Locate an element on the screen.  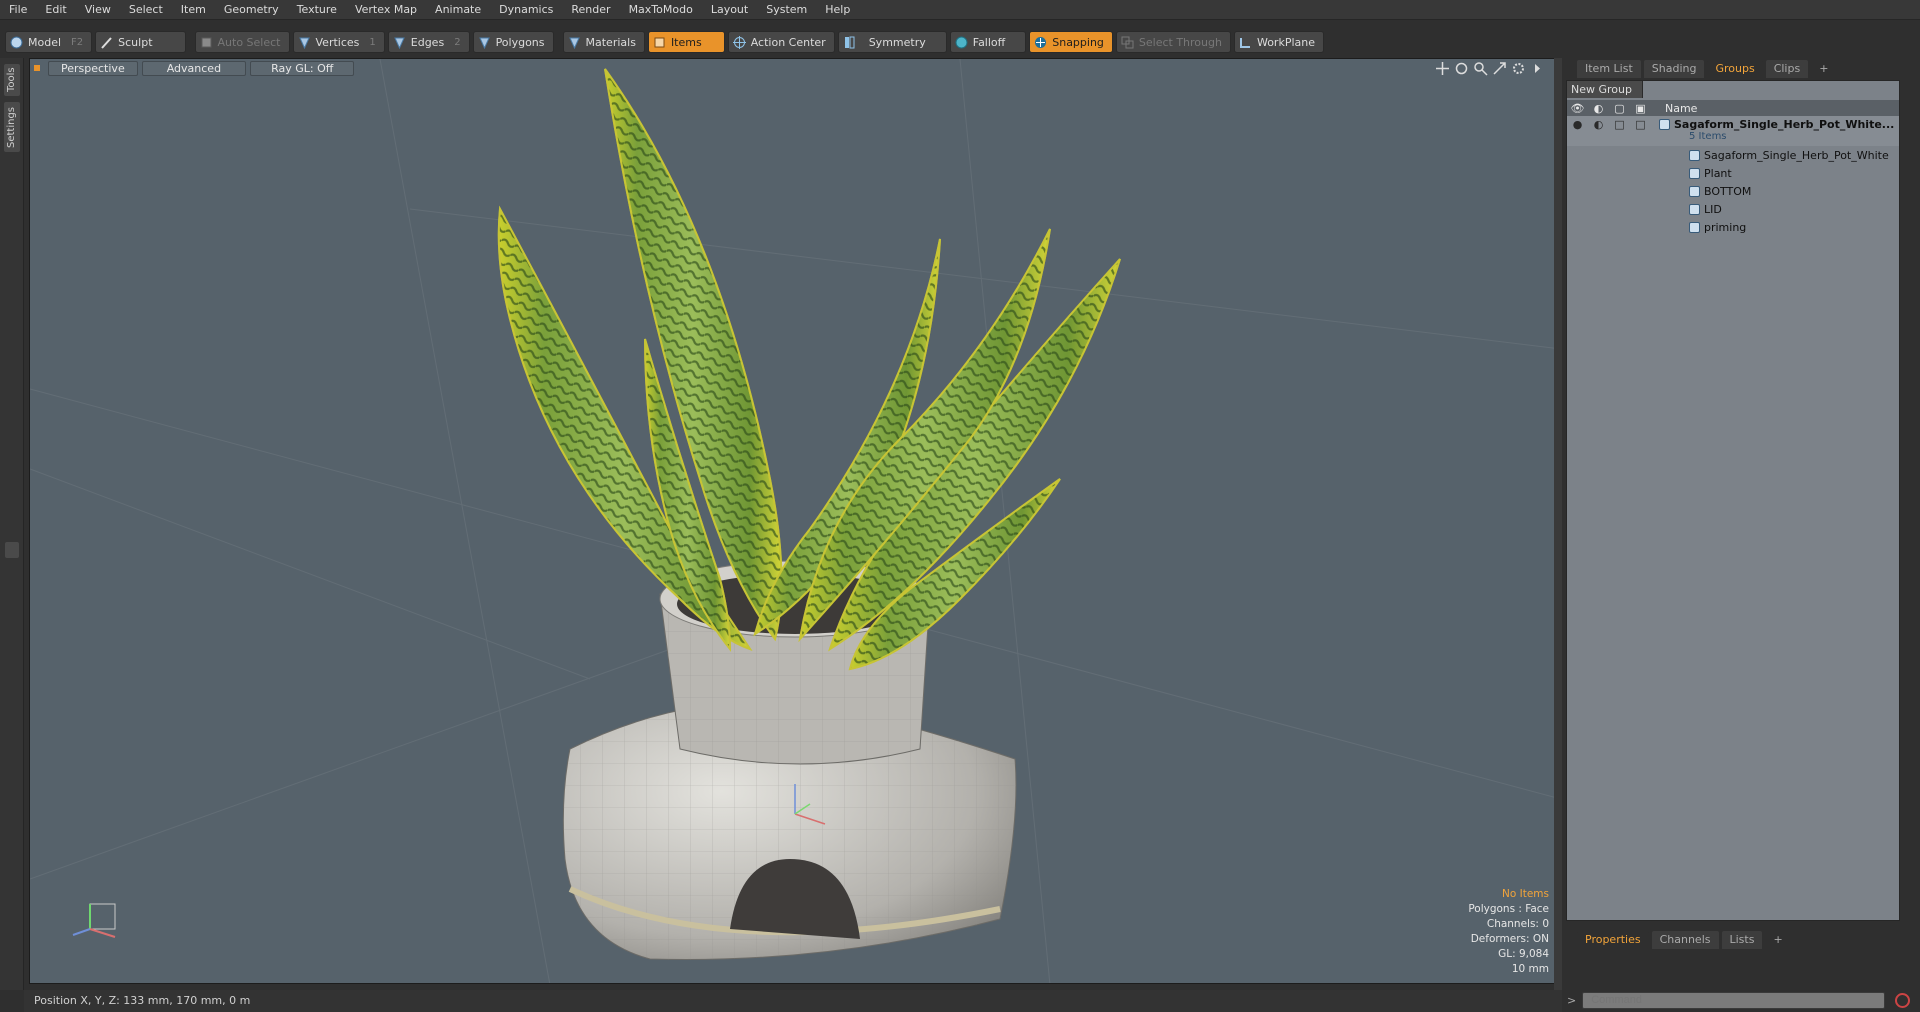
edges-button: Edges 2 is located at coordinates (428, 42).